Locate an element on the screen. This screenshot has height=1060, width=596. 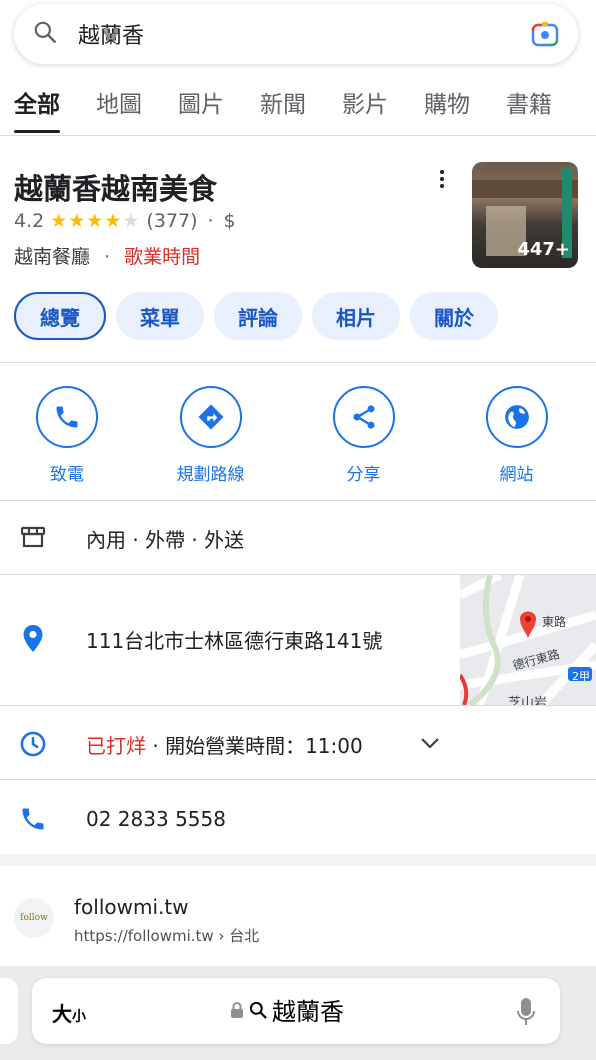
category-row: 越南餐廳 · 歌業時間 is located at coordinates (107, 255).